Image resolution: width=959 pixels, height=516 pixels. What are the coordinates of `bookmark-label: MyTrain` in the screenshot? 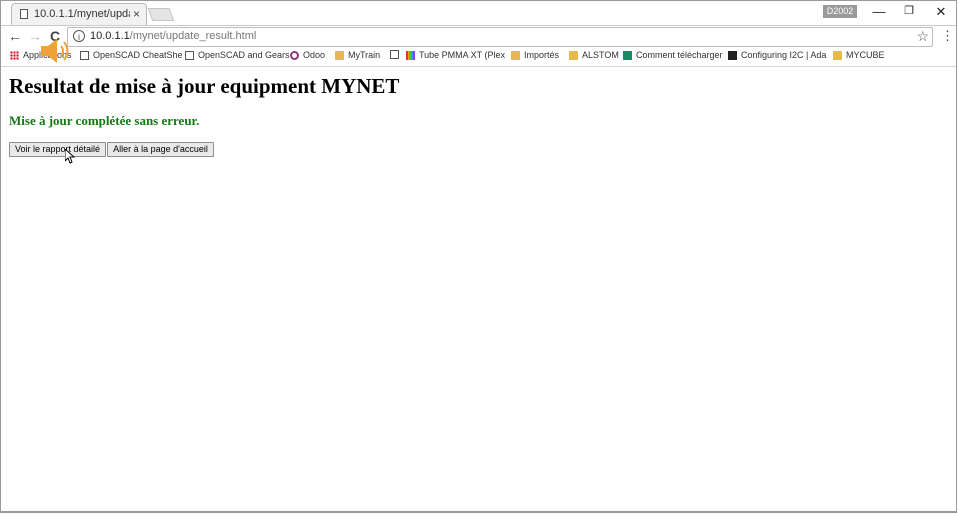 It's located at (364, 55).